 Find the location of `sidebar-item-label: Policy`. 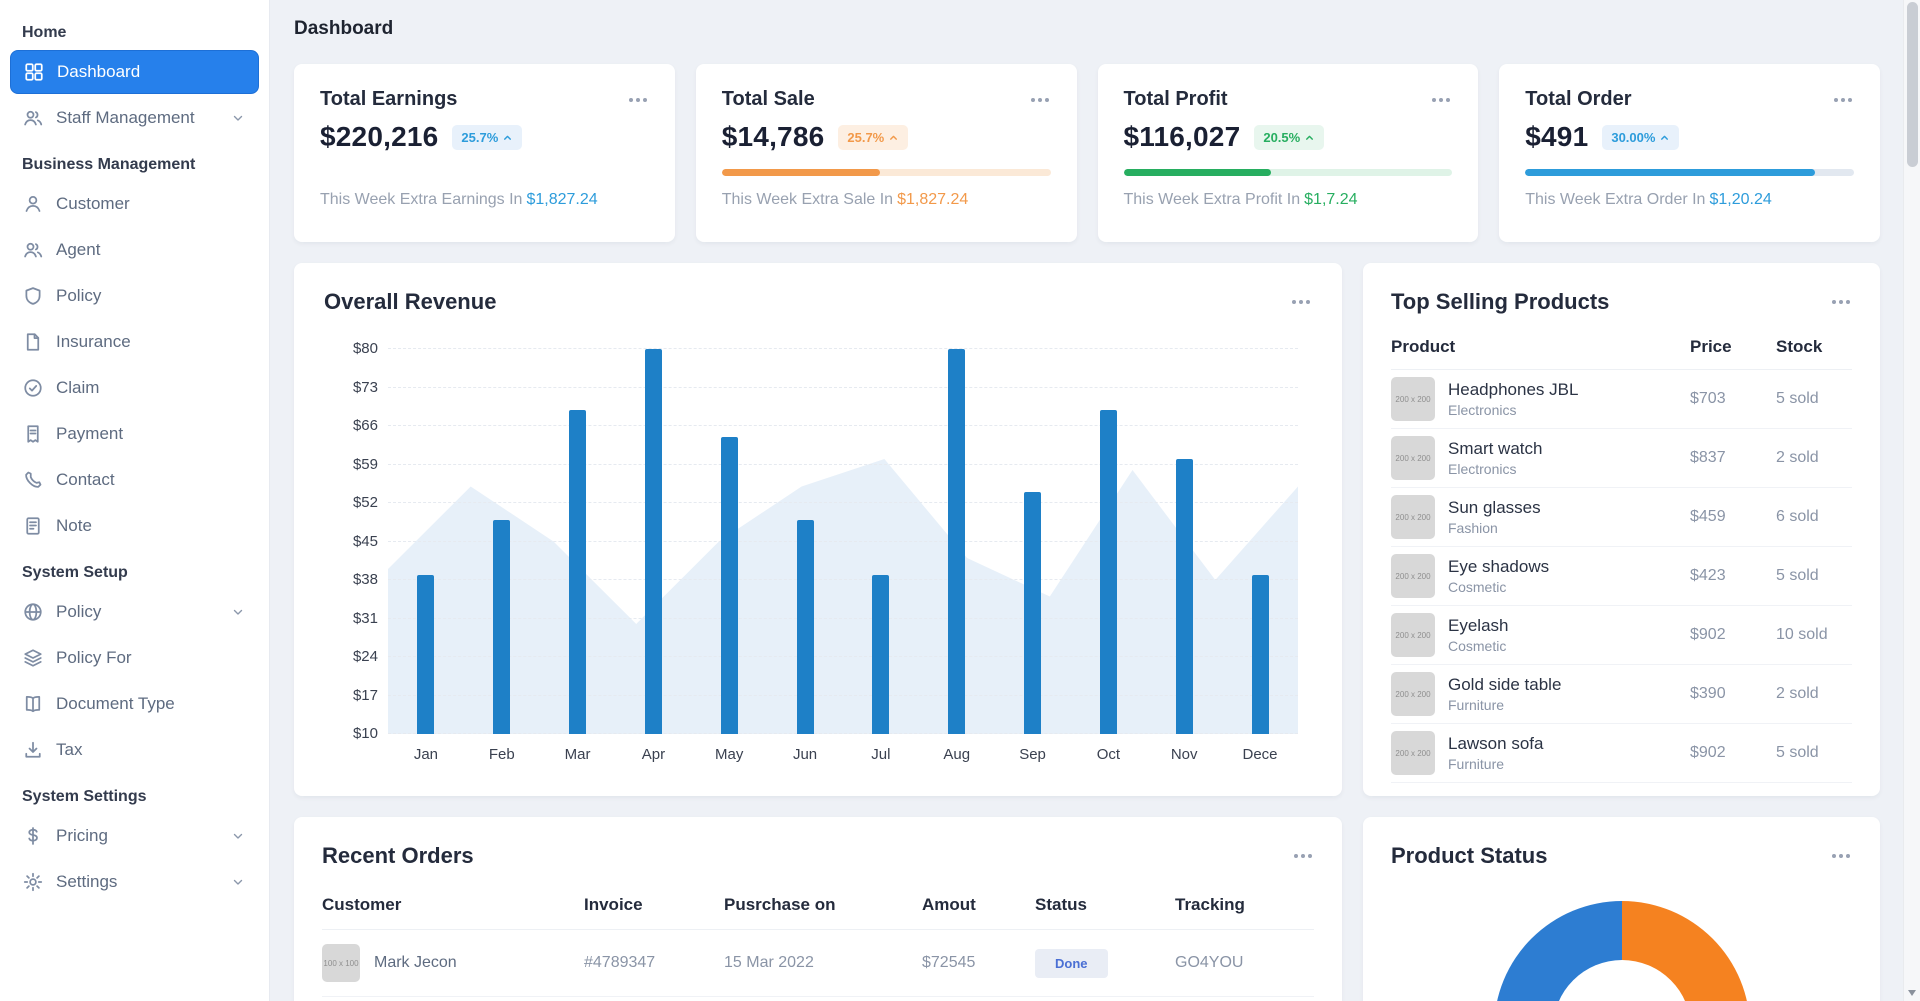

sidebar-item-label: Policy is located at coordinates (79, 295).